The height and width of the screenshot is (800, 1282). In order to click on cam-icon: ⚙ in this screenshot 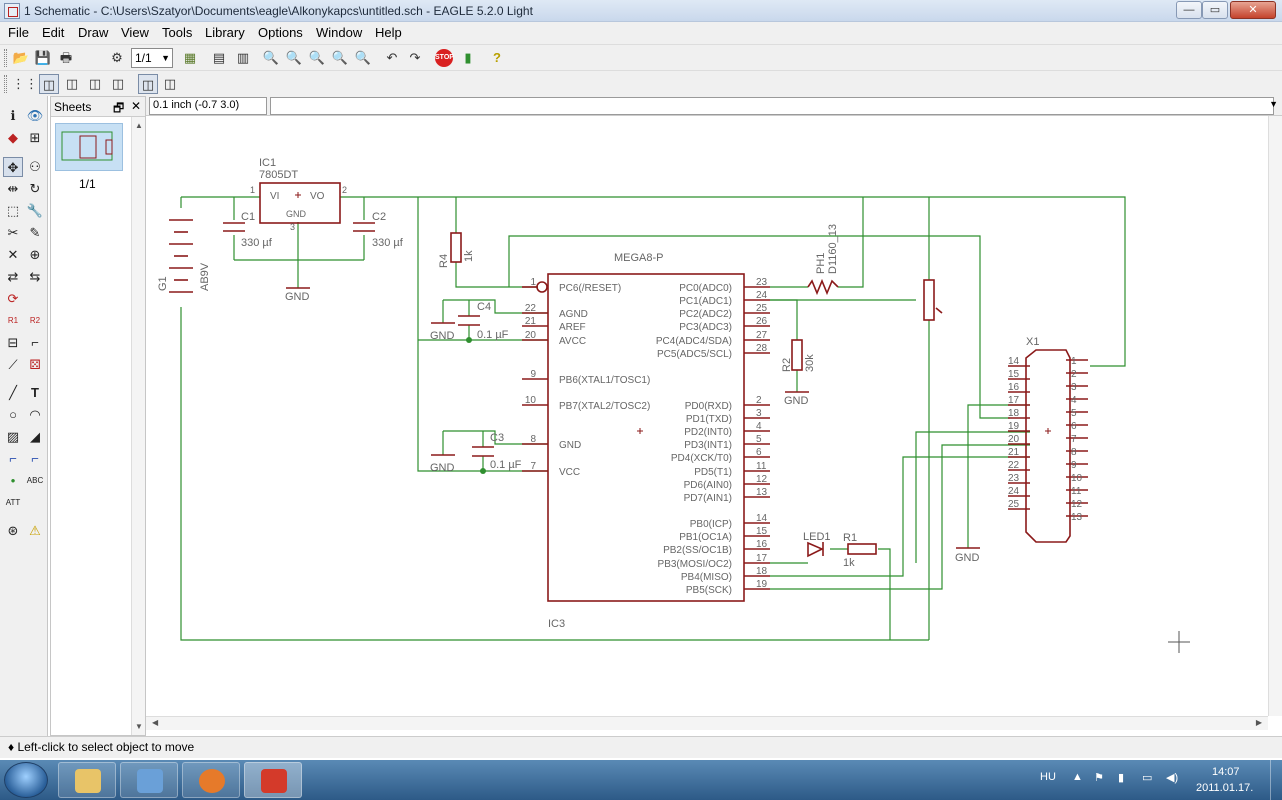, I will do `click(117, 58)`.